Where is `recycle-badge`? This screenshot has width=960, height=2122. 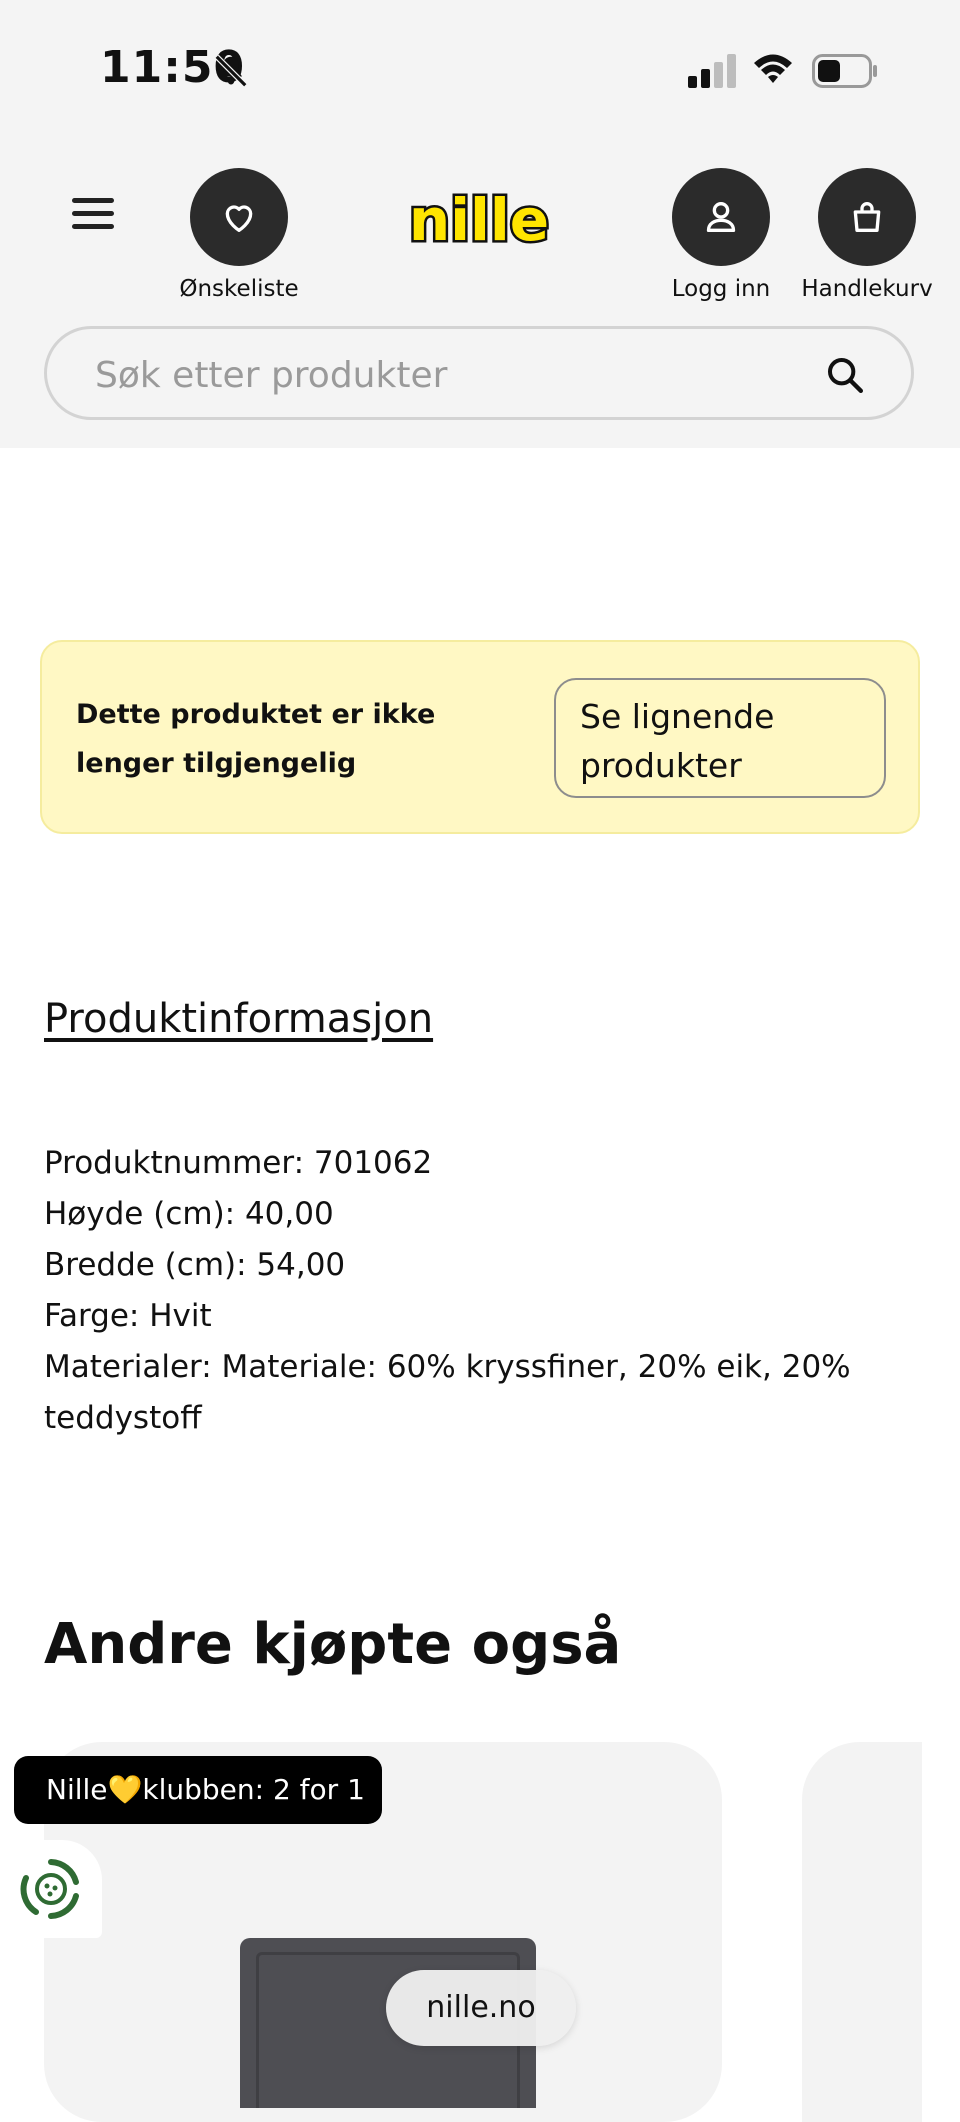
recycle-badge is located at coordinates (51, 1889).